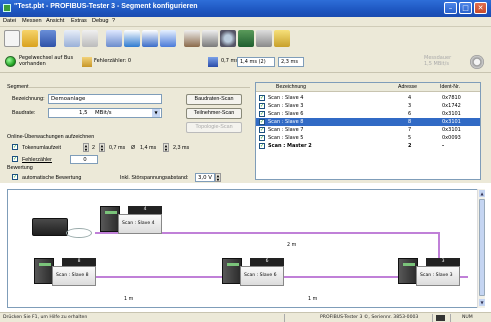 The width and height of the screenshot is (491, 322). Describe the element at coordinates (368, 138) in the screenshot. I see `table-row: ✓ Scan : Slave 5 5 0x0093` at that location.